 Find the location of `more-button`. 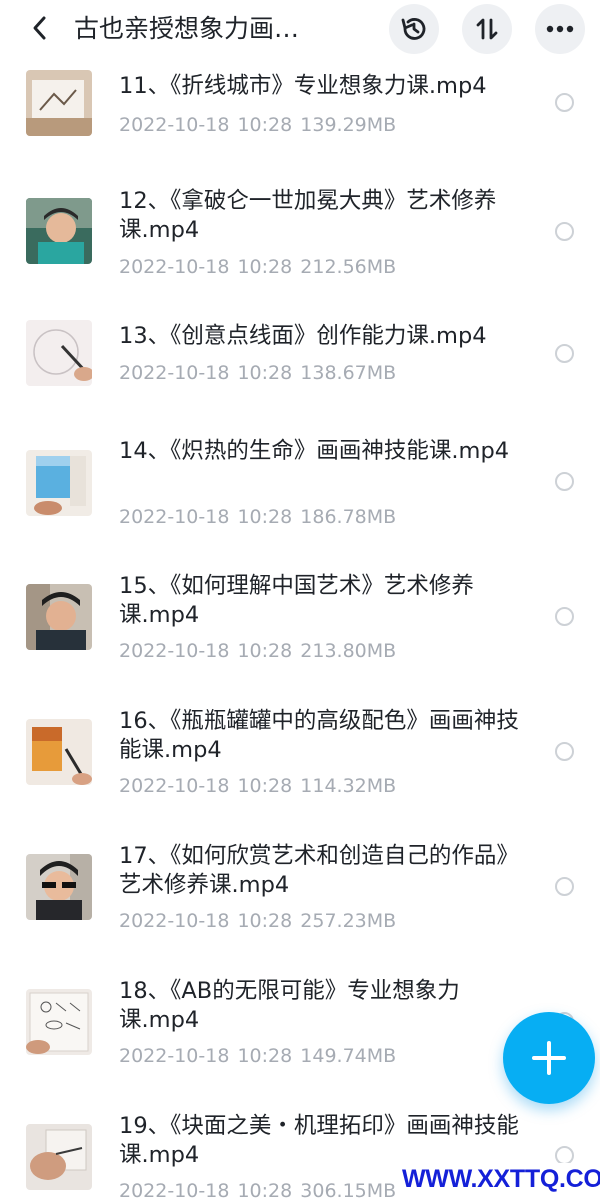

more-button is located at coordinates (560, 29).